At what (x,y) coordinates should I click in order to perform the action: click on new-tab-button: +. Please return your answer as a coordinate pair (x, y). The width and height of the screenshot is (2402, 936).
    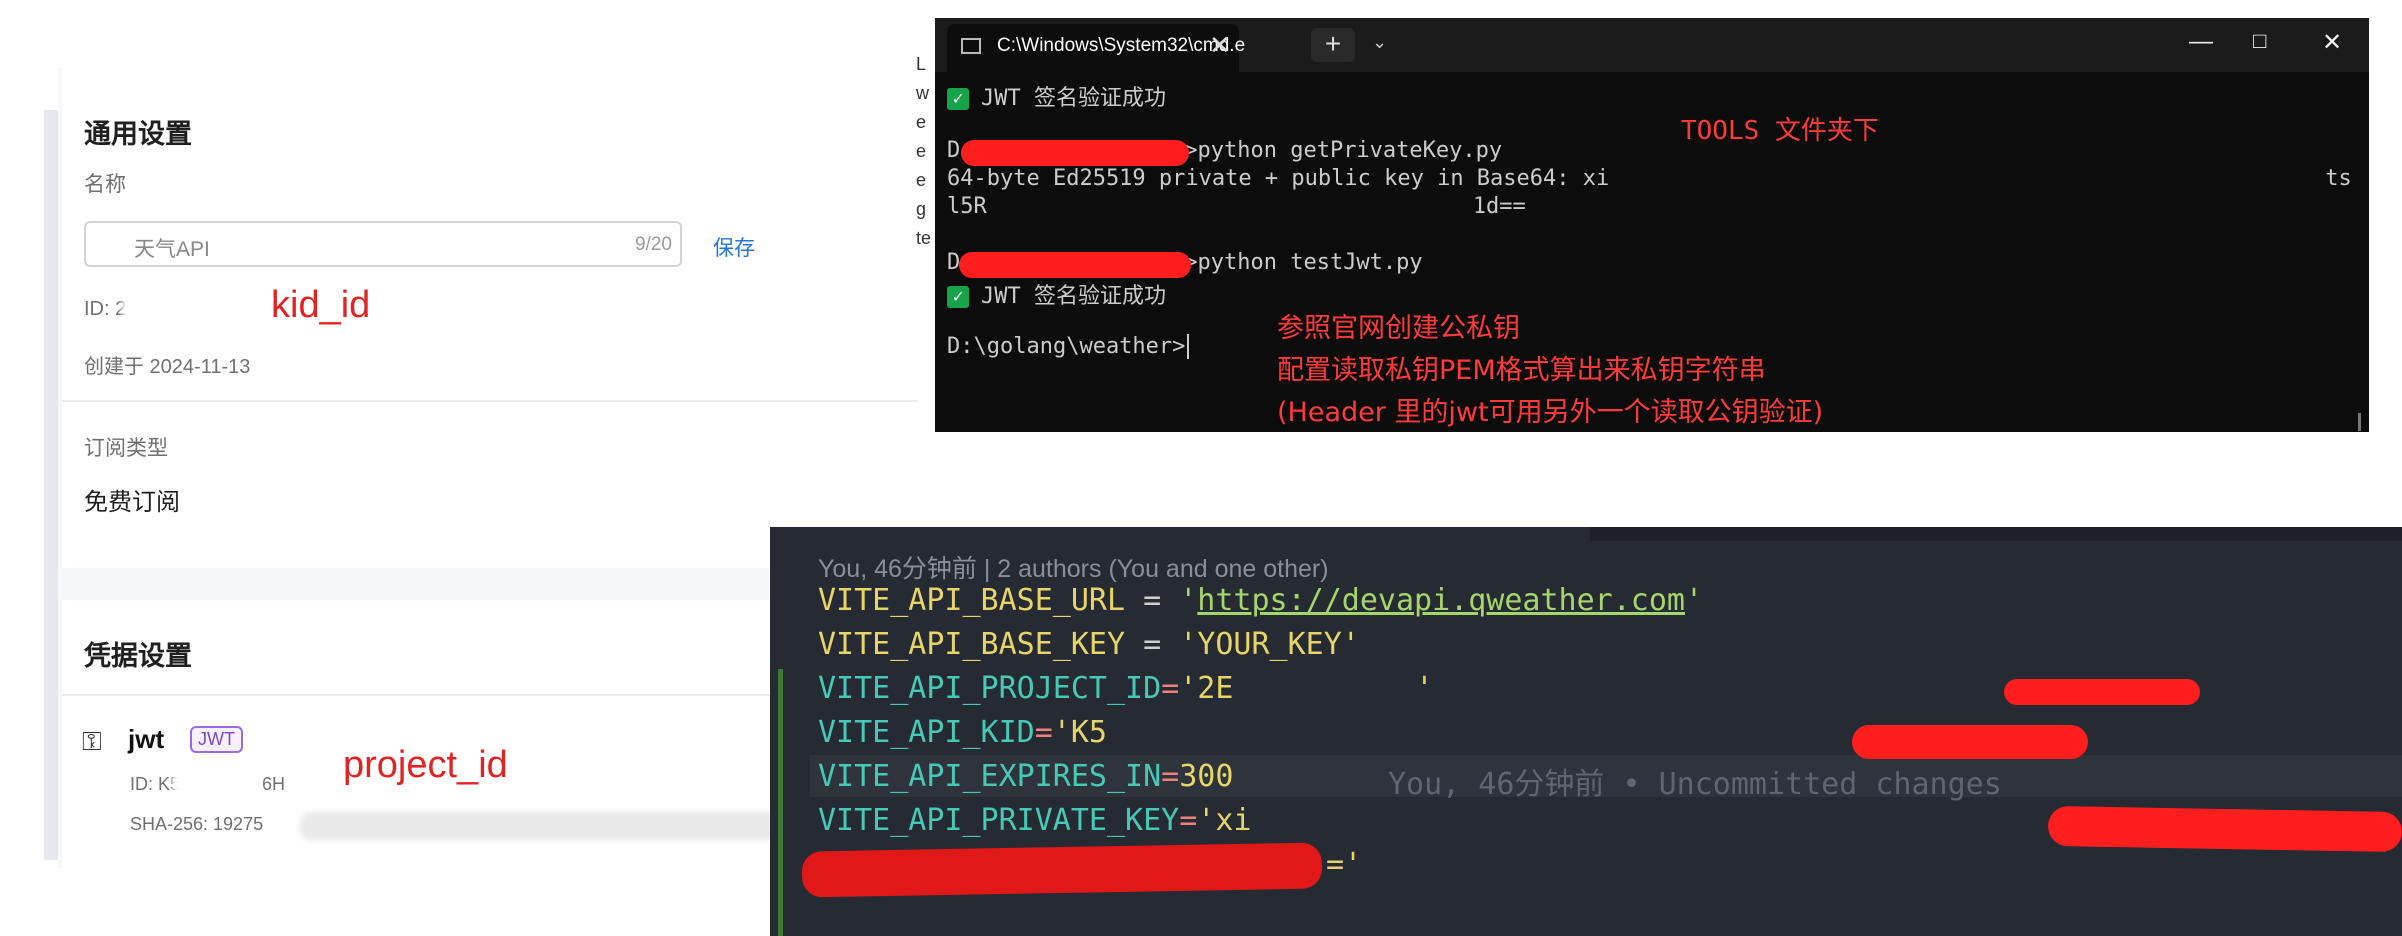
    Looking at the image, I should click on (1333, 45).